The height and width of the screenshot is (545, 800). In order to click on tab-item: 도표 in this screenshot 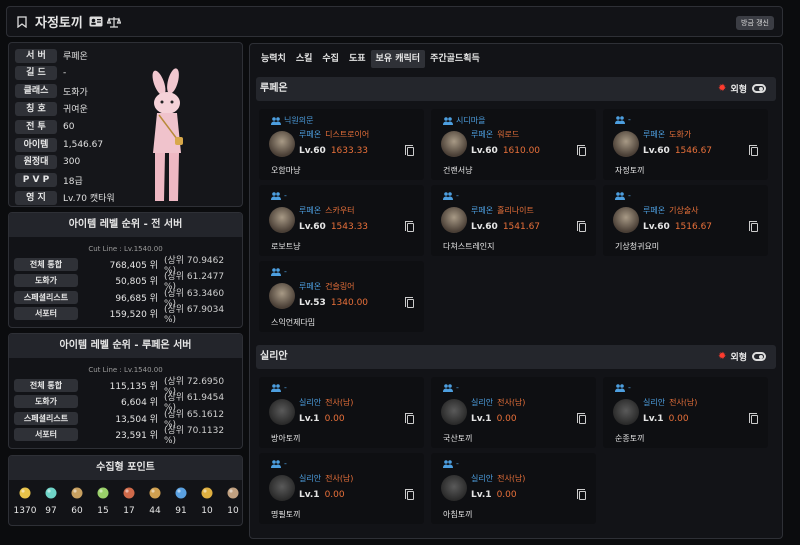, I will do `click(357, 59)`.